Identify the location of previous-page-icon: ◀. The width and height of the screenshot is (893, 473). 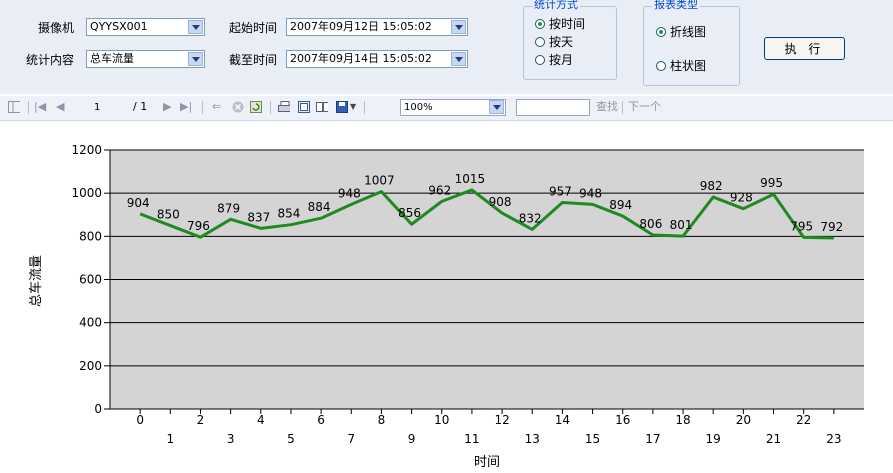
(60, 107).